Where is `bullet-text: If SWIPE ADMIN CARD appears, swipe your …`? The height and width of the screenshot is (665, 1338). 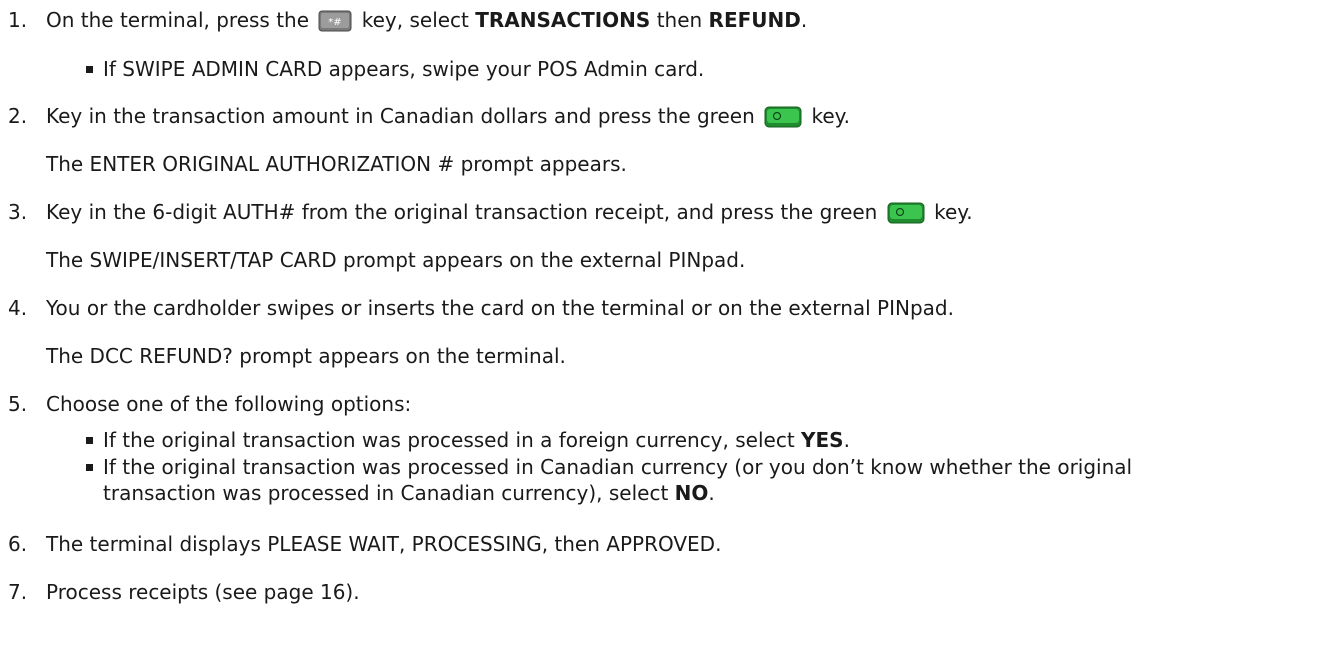 bullet-text: If SWIPE ADMIN CARD appears, swipe your … is located at coordinates (404, 69).